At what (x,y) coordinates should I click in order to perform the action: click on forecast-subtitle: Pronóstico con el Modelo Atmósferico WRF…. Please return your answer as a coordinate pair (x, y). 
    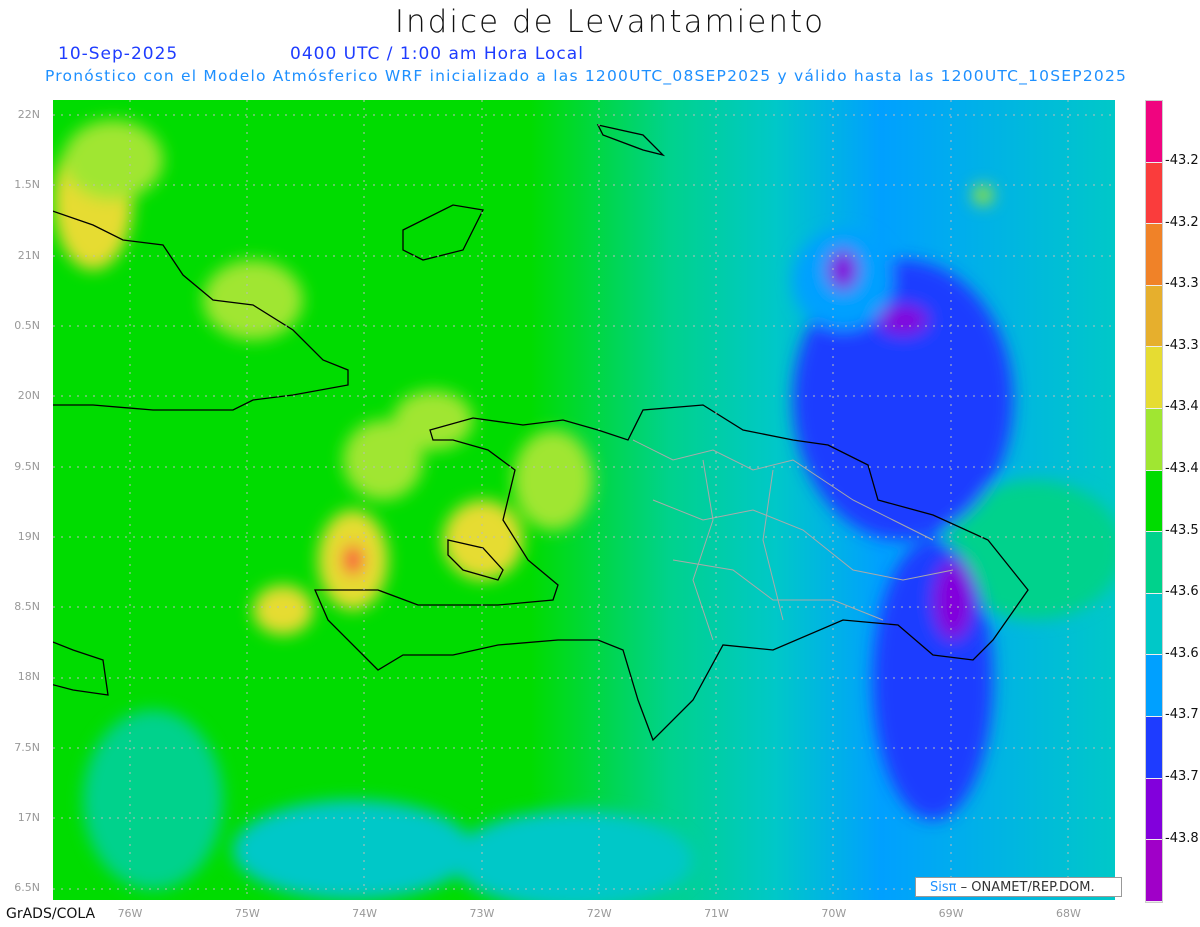
    Looking at the image, I should click on (586, 76).